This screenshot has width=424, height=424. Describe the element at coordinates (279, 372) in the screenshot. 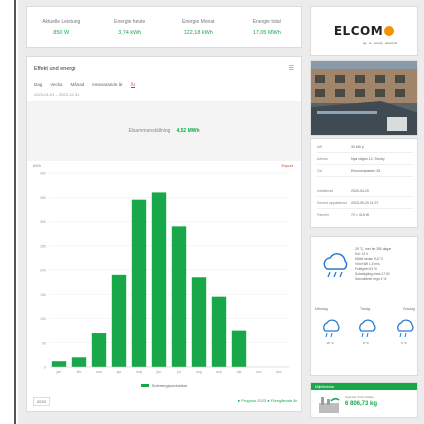

I see `x-tick-label: dec` at that location.